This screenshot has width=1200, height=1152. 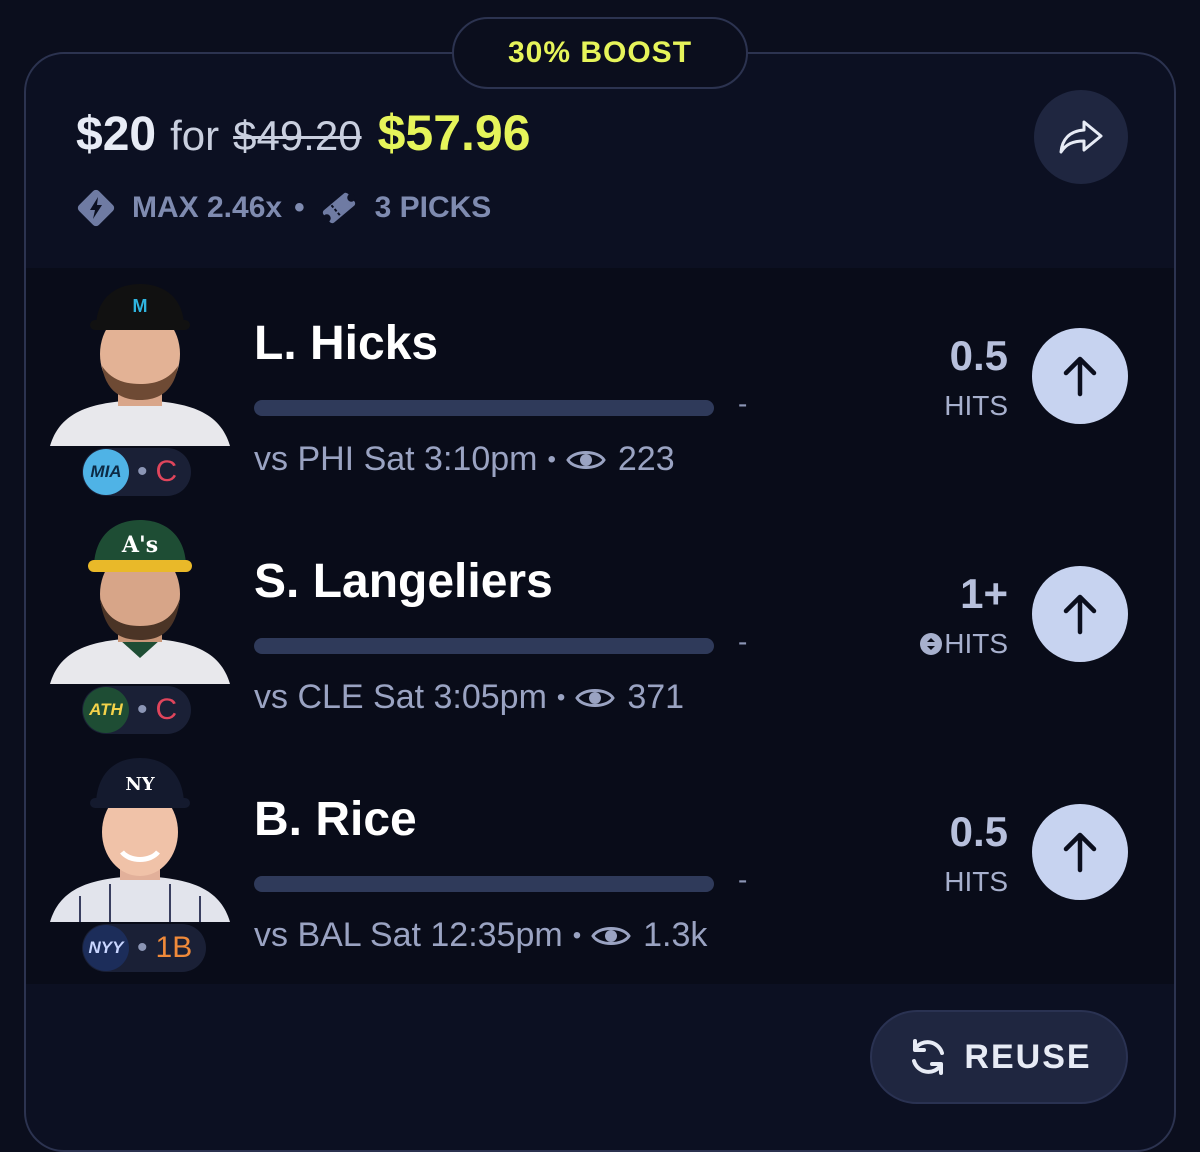 What do you see at coordinates (207, 207) in the screenshot?
I see `max-multiplier: MAX 2.46x` at bounding box center [207, 207].